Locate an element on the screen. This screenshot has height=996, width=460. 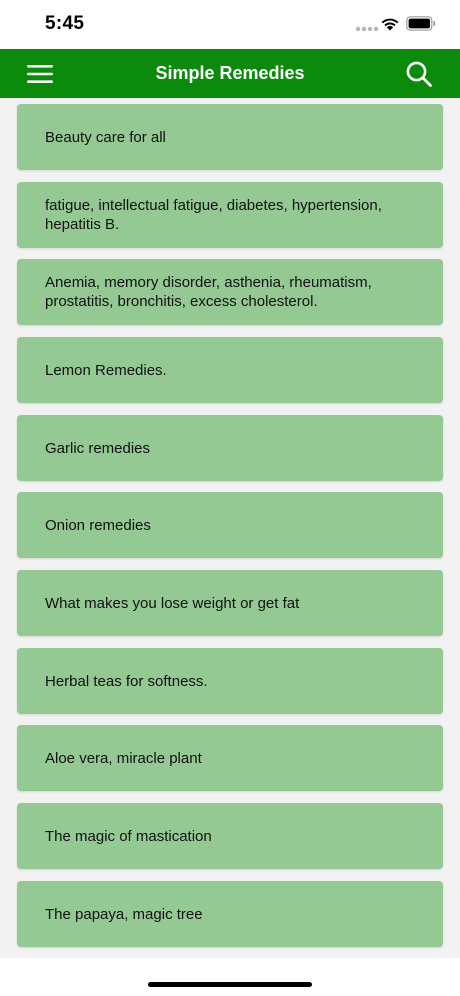
app-bar: Simple Remedies is located at coordinates (230, 73).